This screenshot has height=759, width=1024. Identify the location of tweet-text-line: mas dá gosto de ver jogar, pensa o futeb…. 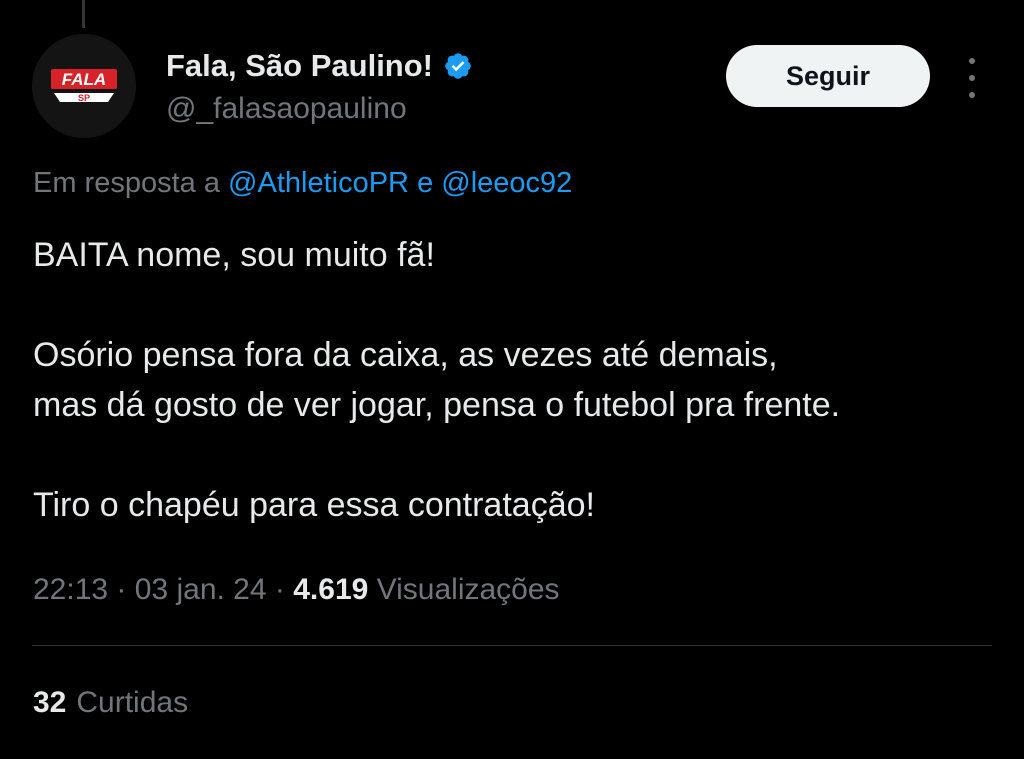
(437, 405).